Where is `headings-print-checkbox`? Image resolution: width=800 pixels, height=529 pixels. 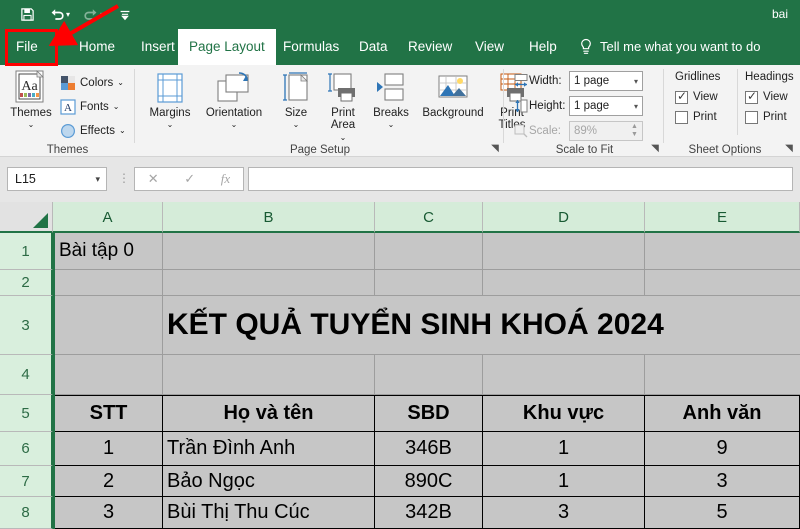 headings-print-checkbox is located at coordinates (751, 117).